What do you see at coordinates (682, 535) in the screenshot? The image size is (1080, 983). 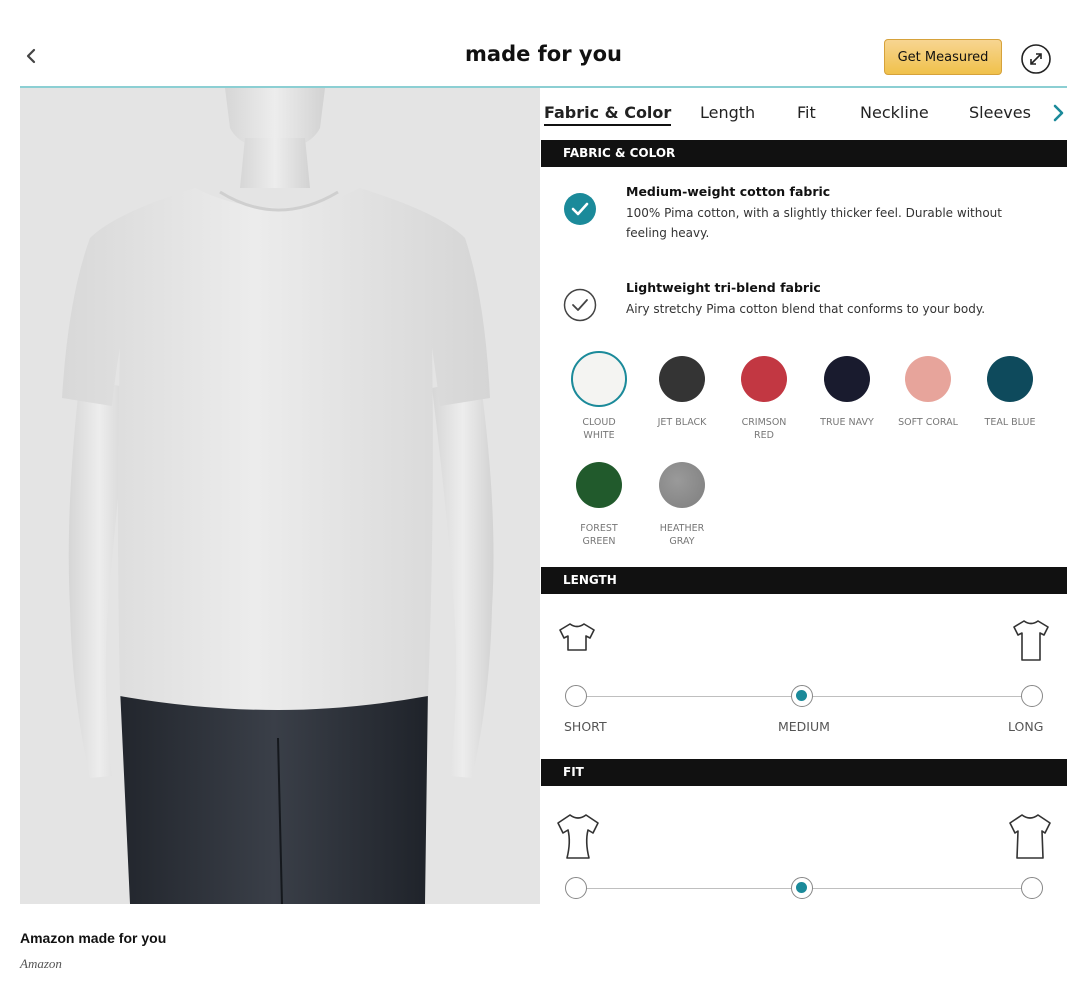 I see `swatch-label: HEATHER GRAY` at bounding box center [682, 535].